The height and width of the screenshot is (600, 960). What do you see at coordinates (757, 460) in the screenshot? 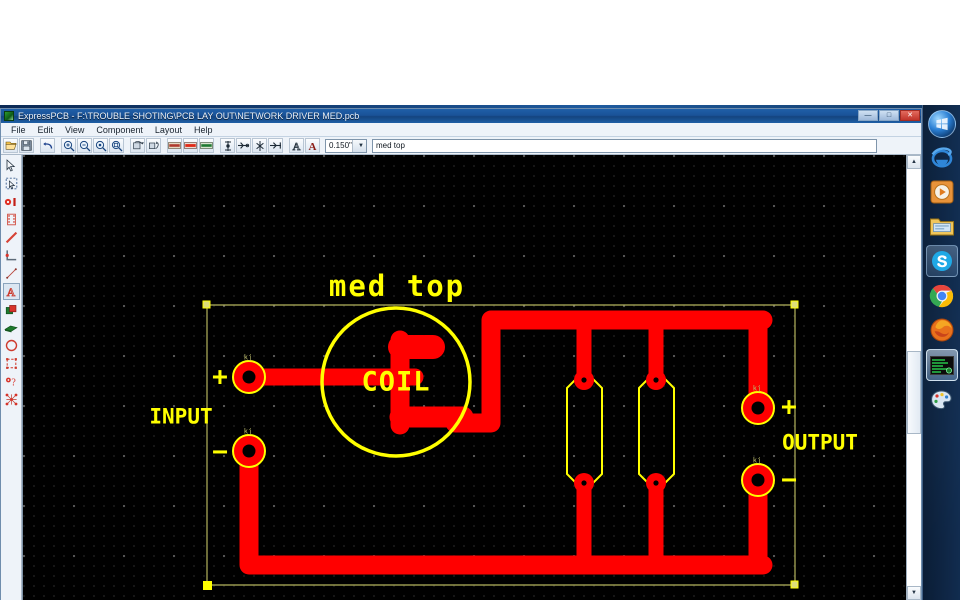
I see `pad-tag-output-minus: kj` at bounding box center [757, 460].